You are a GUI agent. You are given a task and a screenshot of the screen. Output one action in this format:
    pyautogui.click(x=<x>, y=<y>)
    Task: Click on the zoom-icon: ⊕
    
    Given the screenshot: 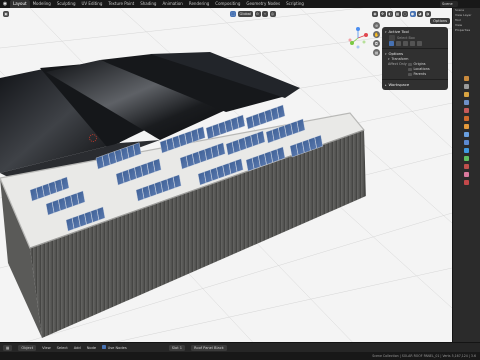 What is the action you would take?
    pyautogui.click(x=376, y=25)
    